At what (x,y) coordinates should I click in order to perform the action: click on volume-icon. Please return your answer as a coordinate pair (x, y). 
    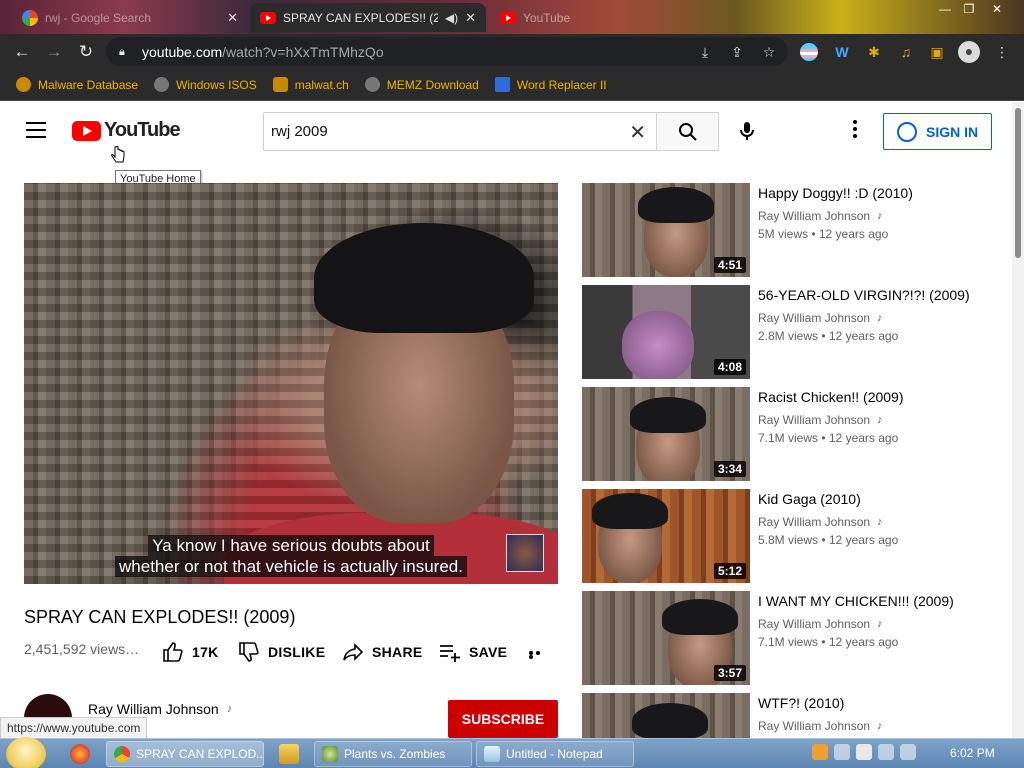
    Looking at the image, I should click on (908, 752).